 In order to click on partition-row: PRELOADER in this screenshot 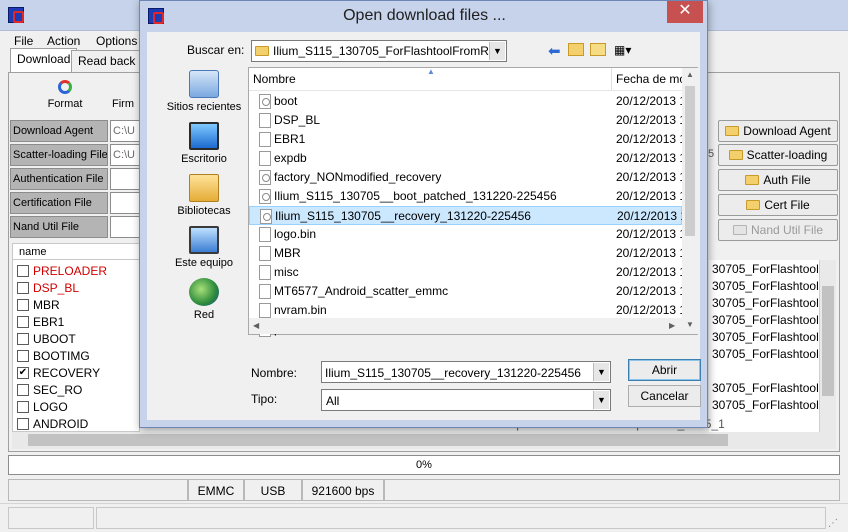, I will do `click(62, 270)`.